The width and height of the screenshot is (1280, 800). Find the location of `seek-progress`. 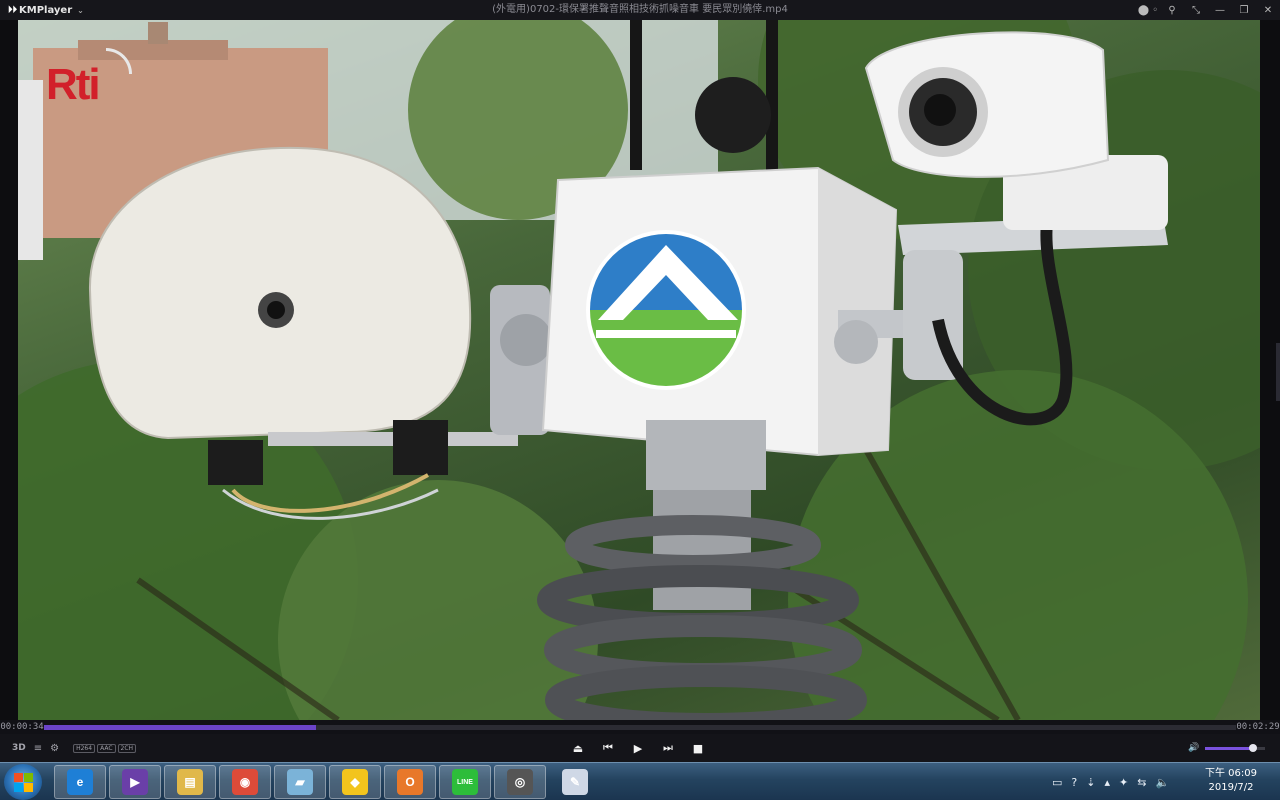

seek-progress is located at coordinates (180, 727).